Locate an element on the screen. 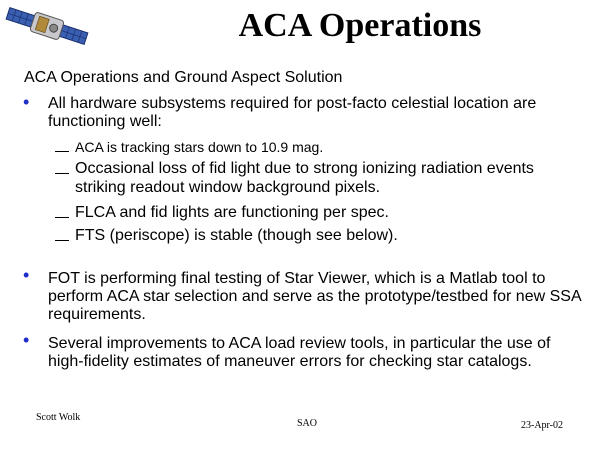  slide-title: ACA Operations is located at coordinates (360, 25).